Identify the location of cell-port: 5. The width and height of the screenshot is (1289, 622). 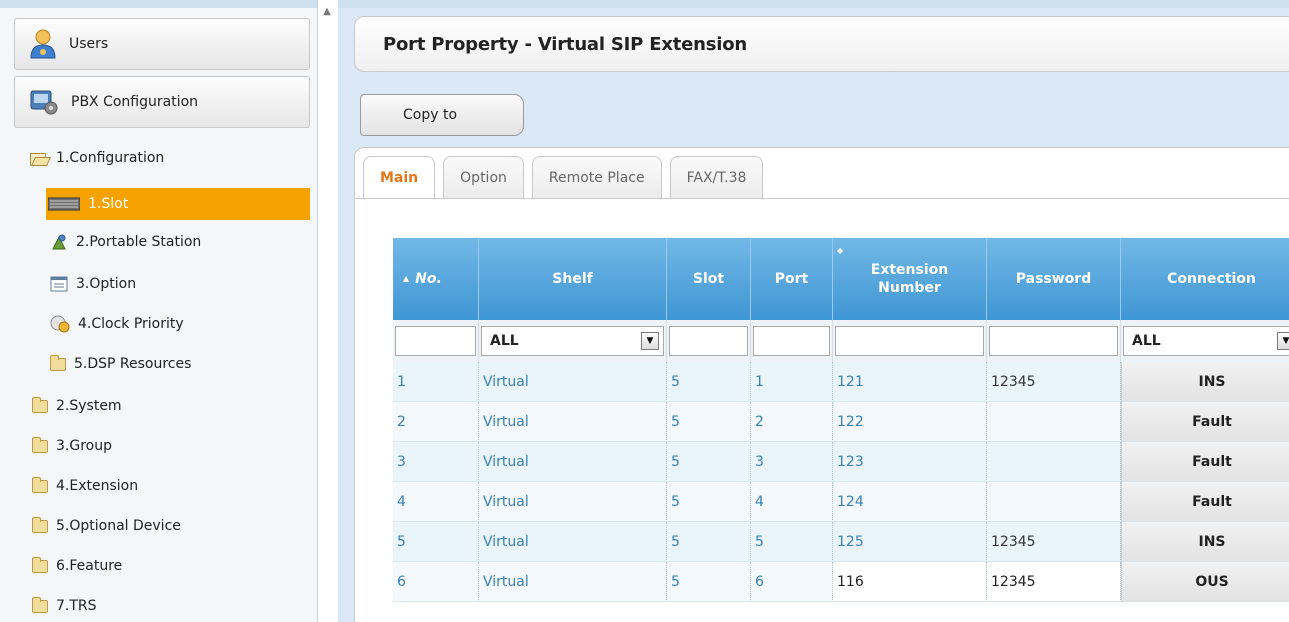
(792, 542).